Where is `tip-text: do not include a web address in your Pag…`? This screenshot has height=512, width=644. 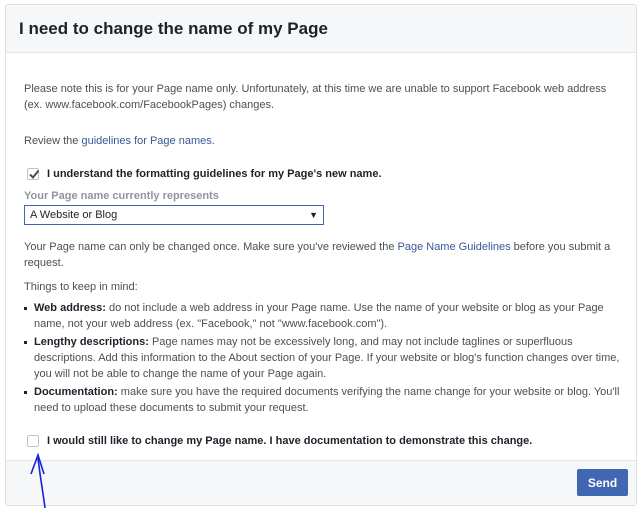 tip-text: do not include a web address in your Pag… is located at coordinates (319, 316).